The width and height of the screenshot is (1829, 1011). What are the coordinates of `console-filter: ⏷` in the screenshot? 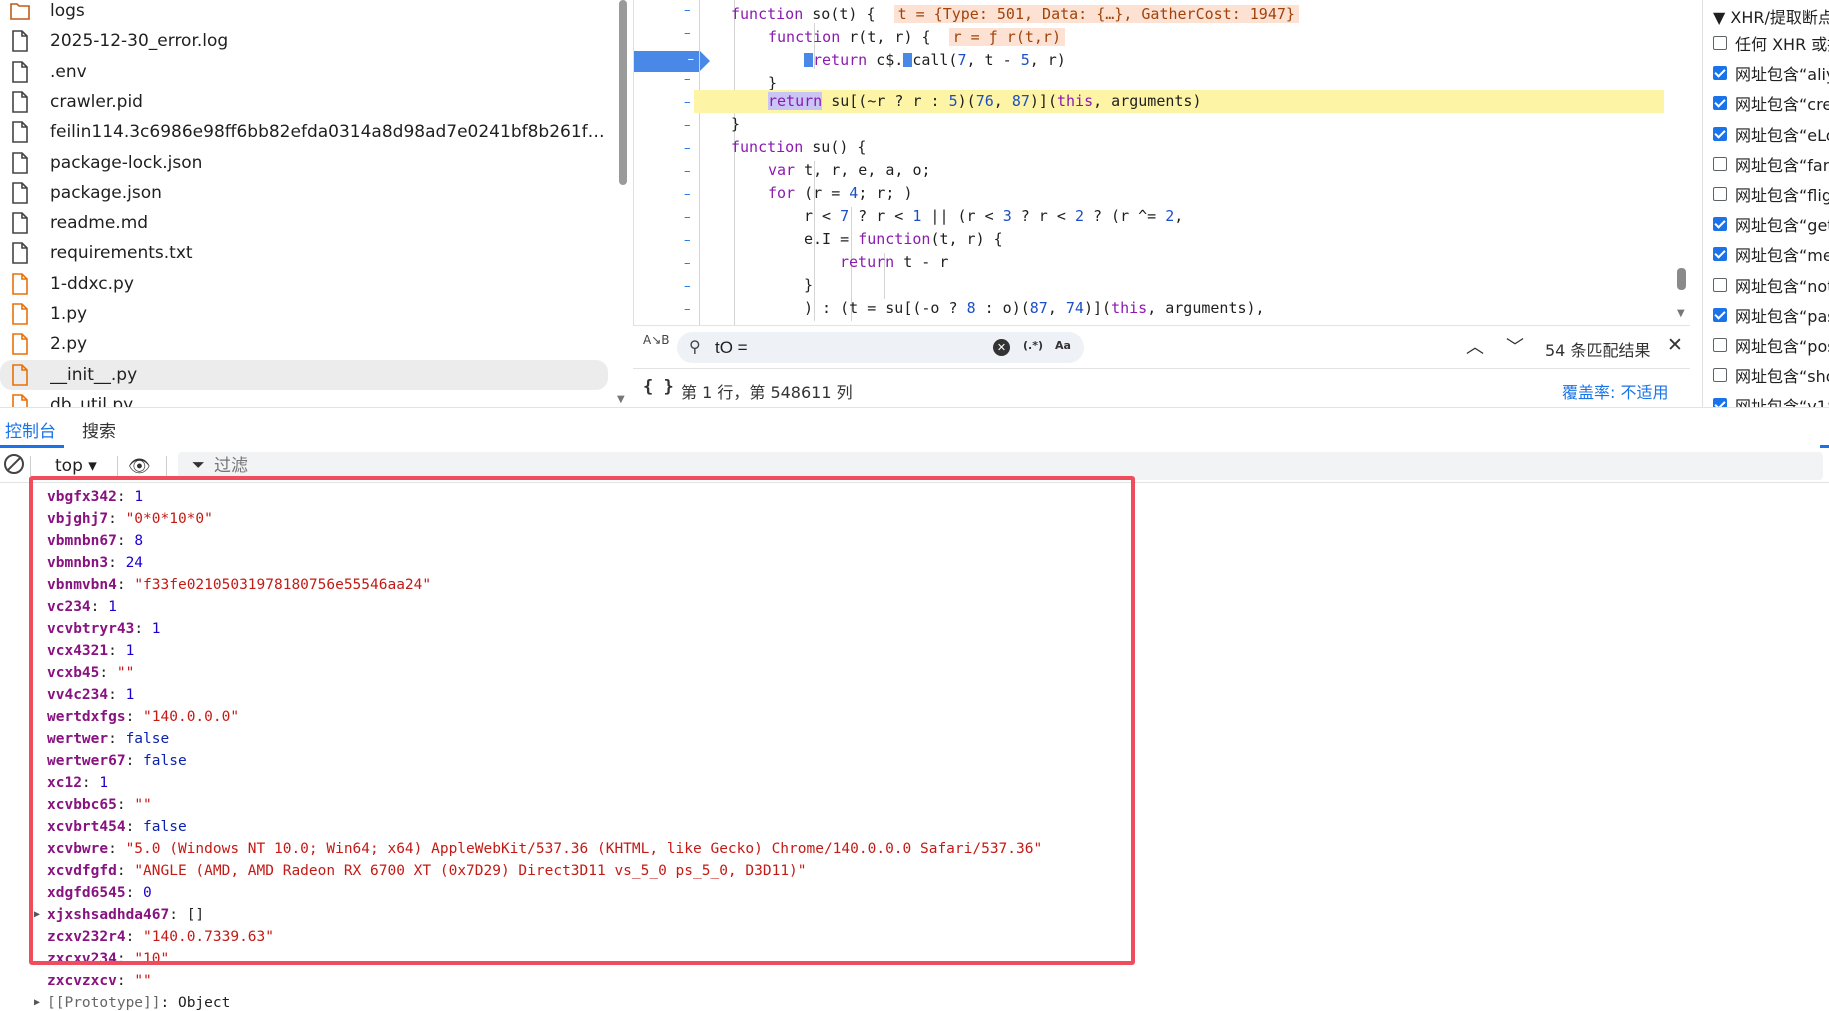 It's located at (1000, 466).